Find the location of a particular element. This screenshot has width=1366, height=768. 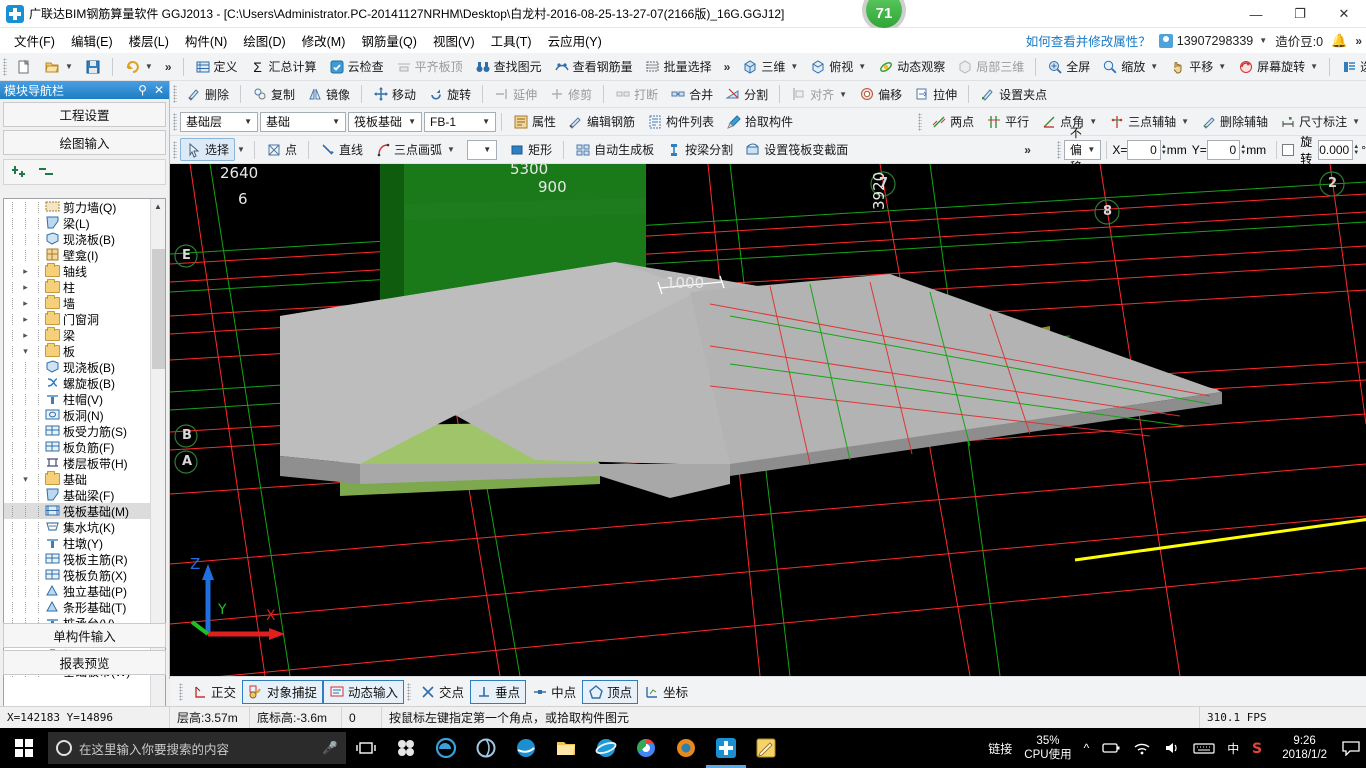

tree-item: ▸ 梁 is located at coordinates (78, 335).